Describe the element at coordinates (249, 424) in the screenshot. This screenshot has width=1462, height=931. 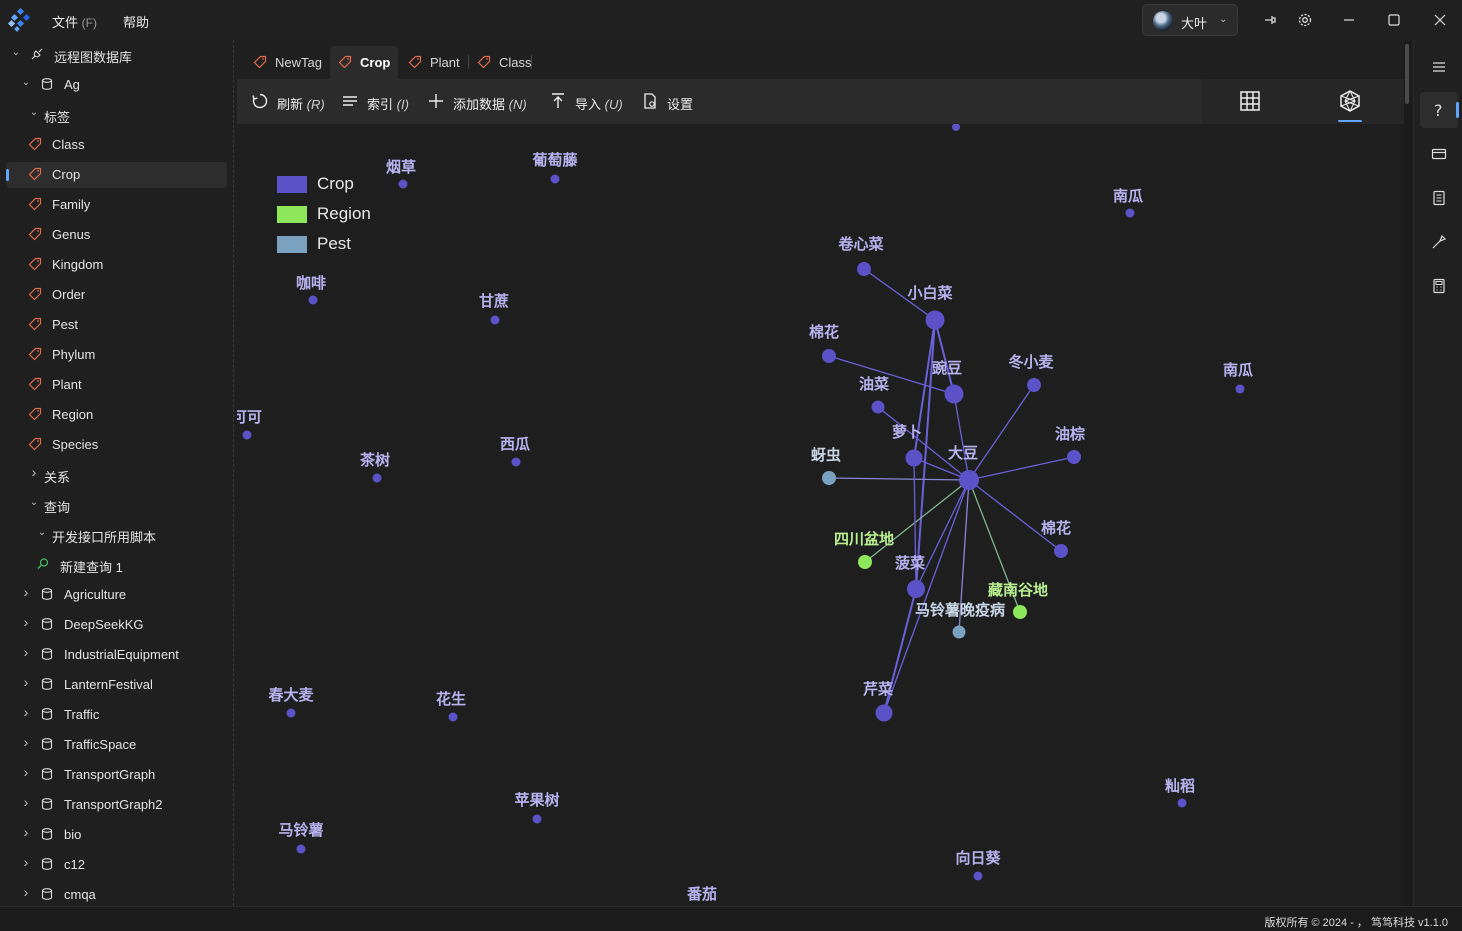
I see `graph-node-cocoa: 可可` at that location.